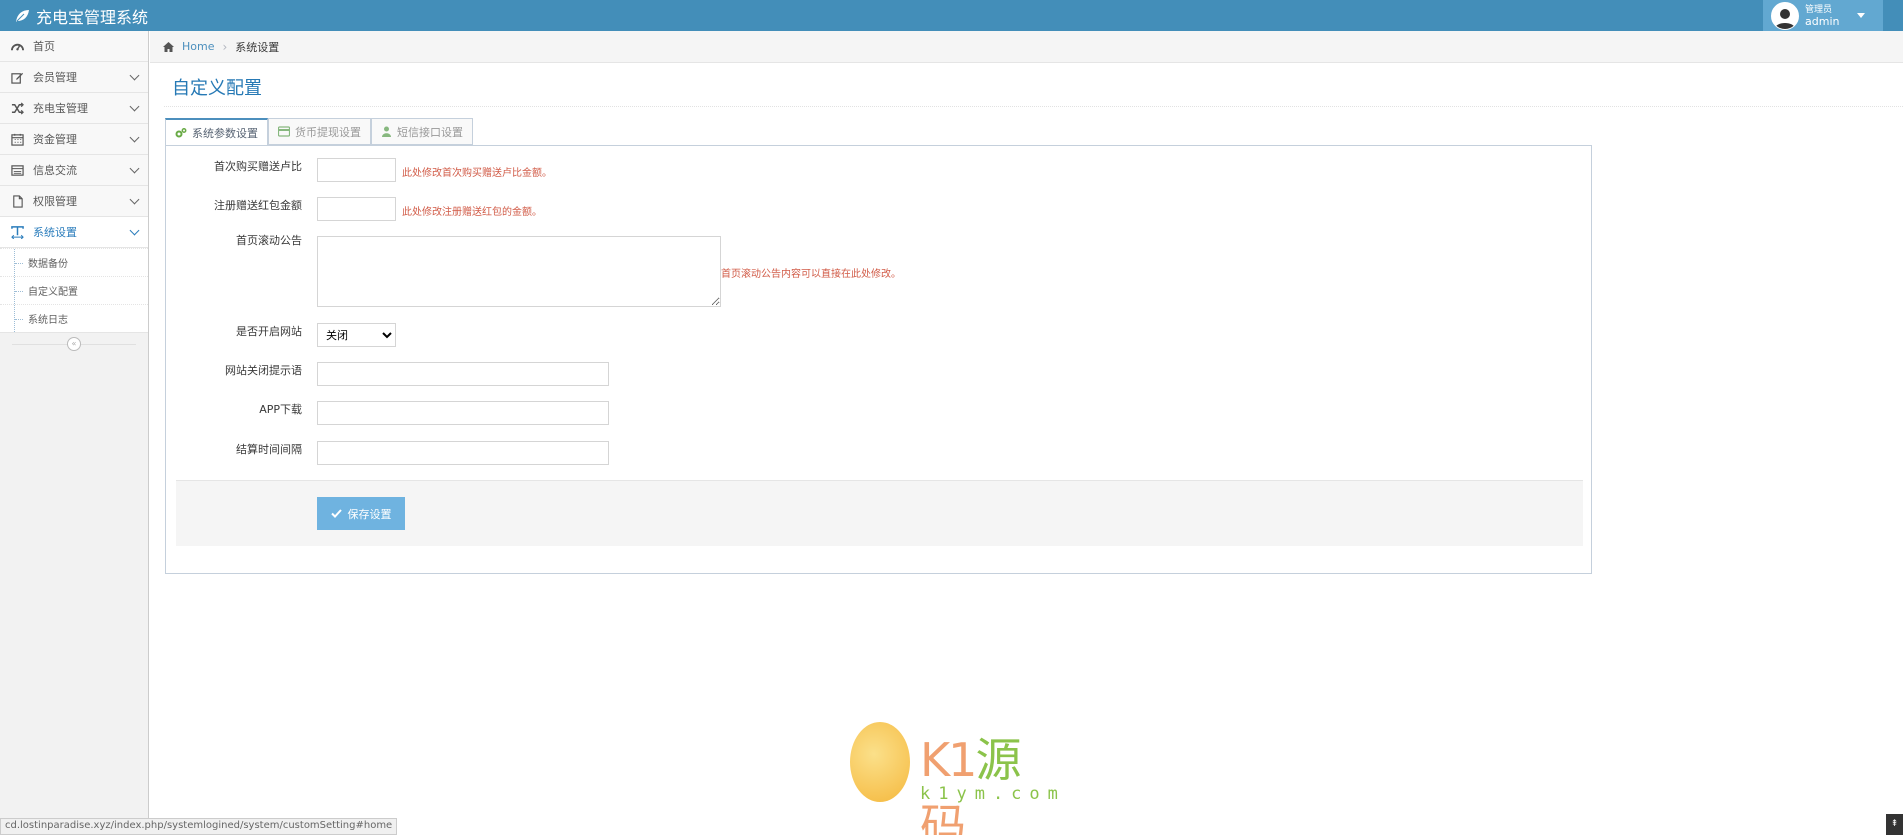  Describe the element at coordinates (519, 271) in the screenshot. I see `notice-textarea` at that location.